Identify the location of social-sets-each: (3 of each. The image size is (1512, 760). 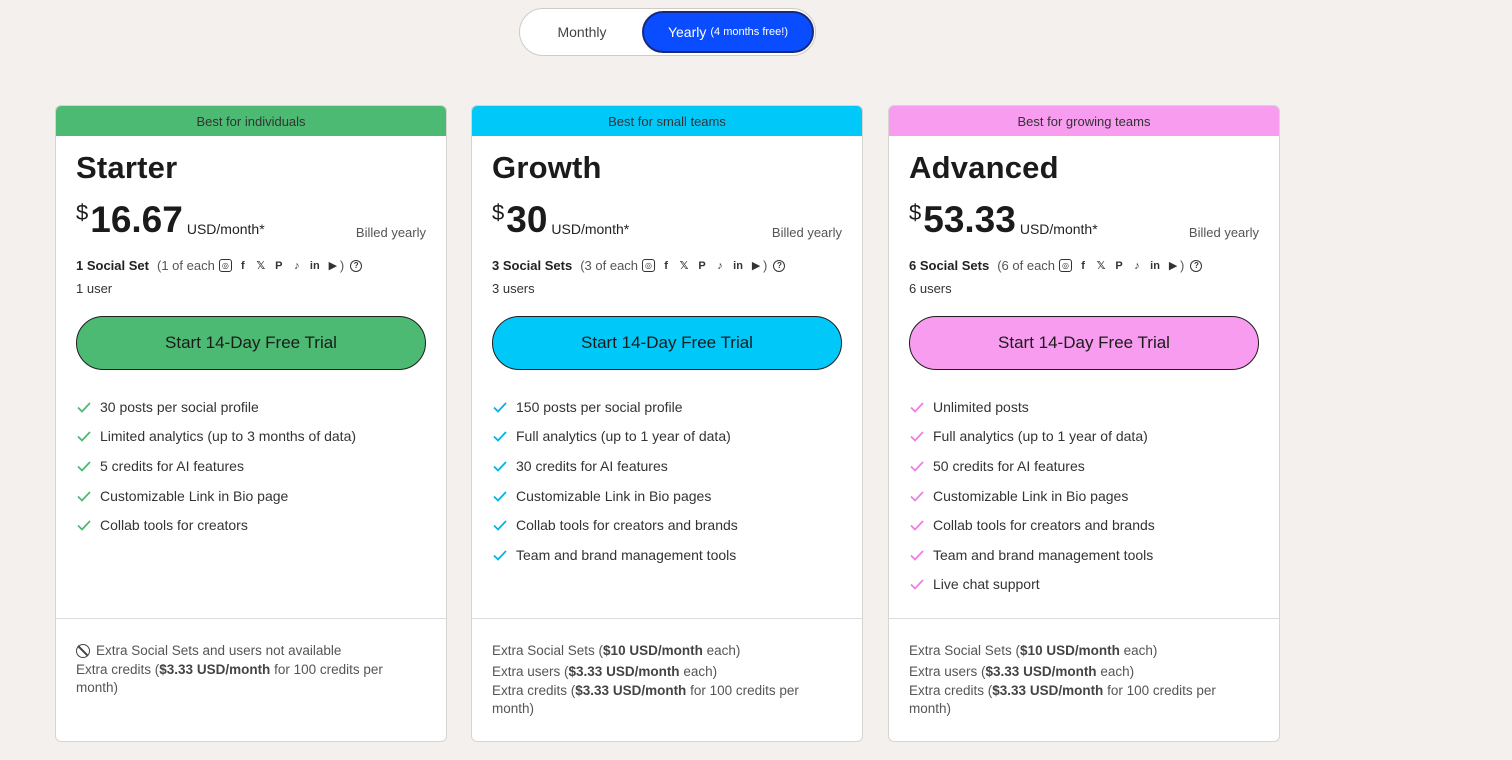
(609, 265).